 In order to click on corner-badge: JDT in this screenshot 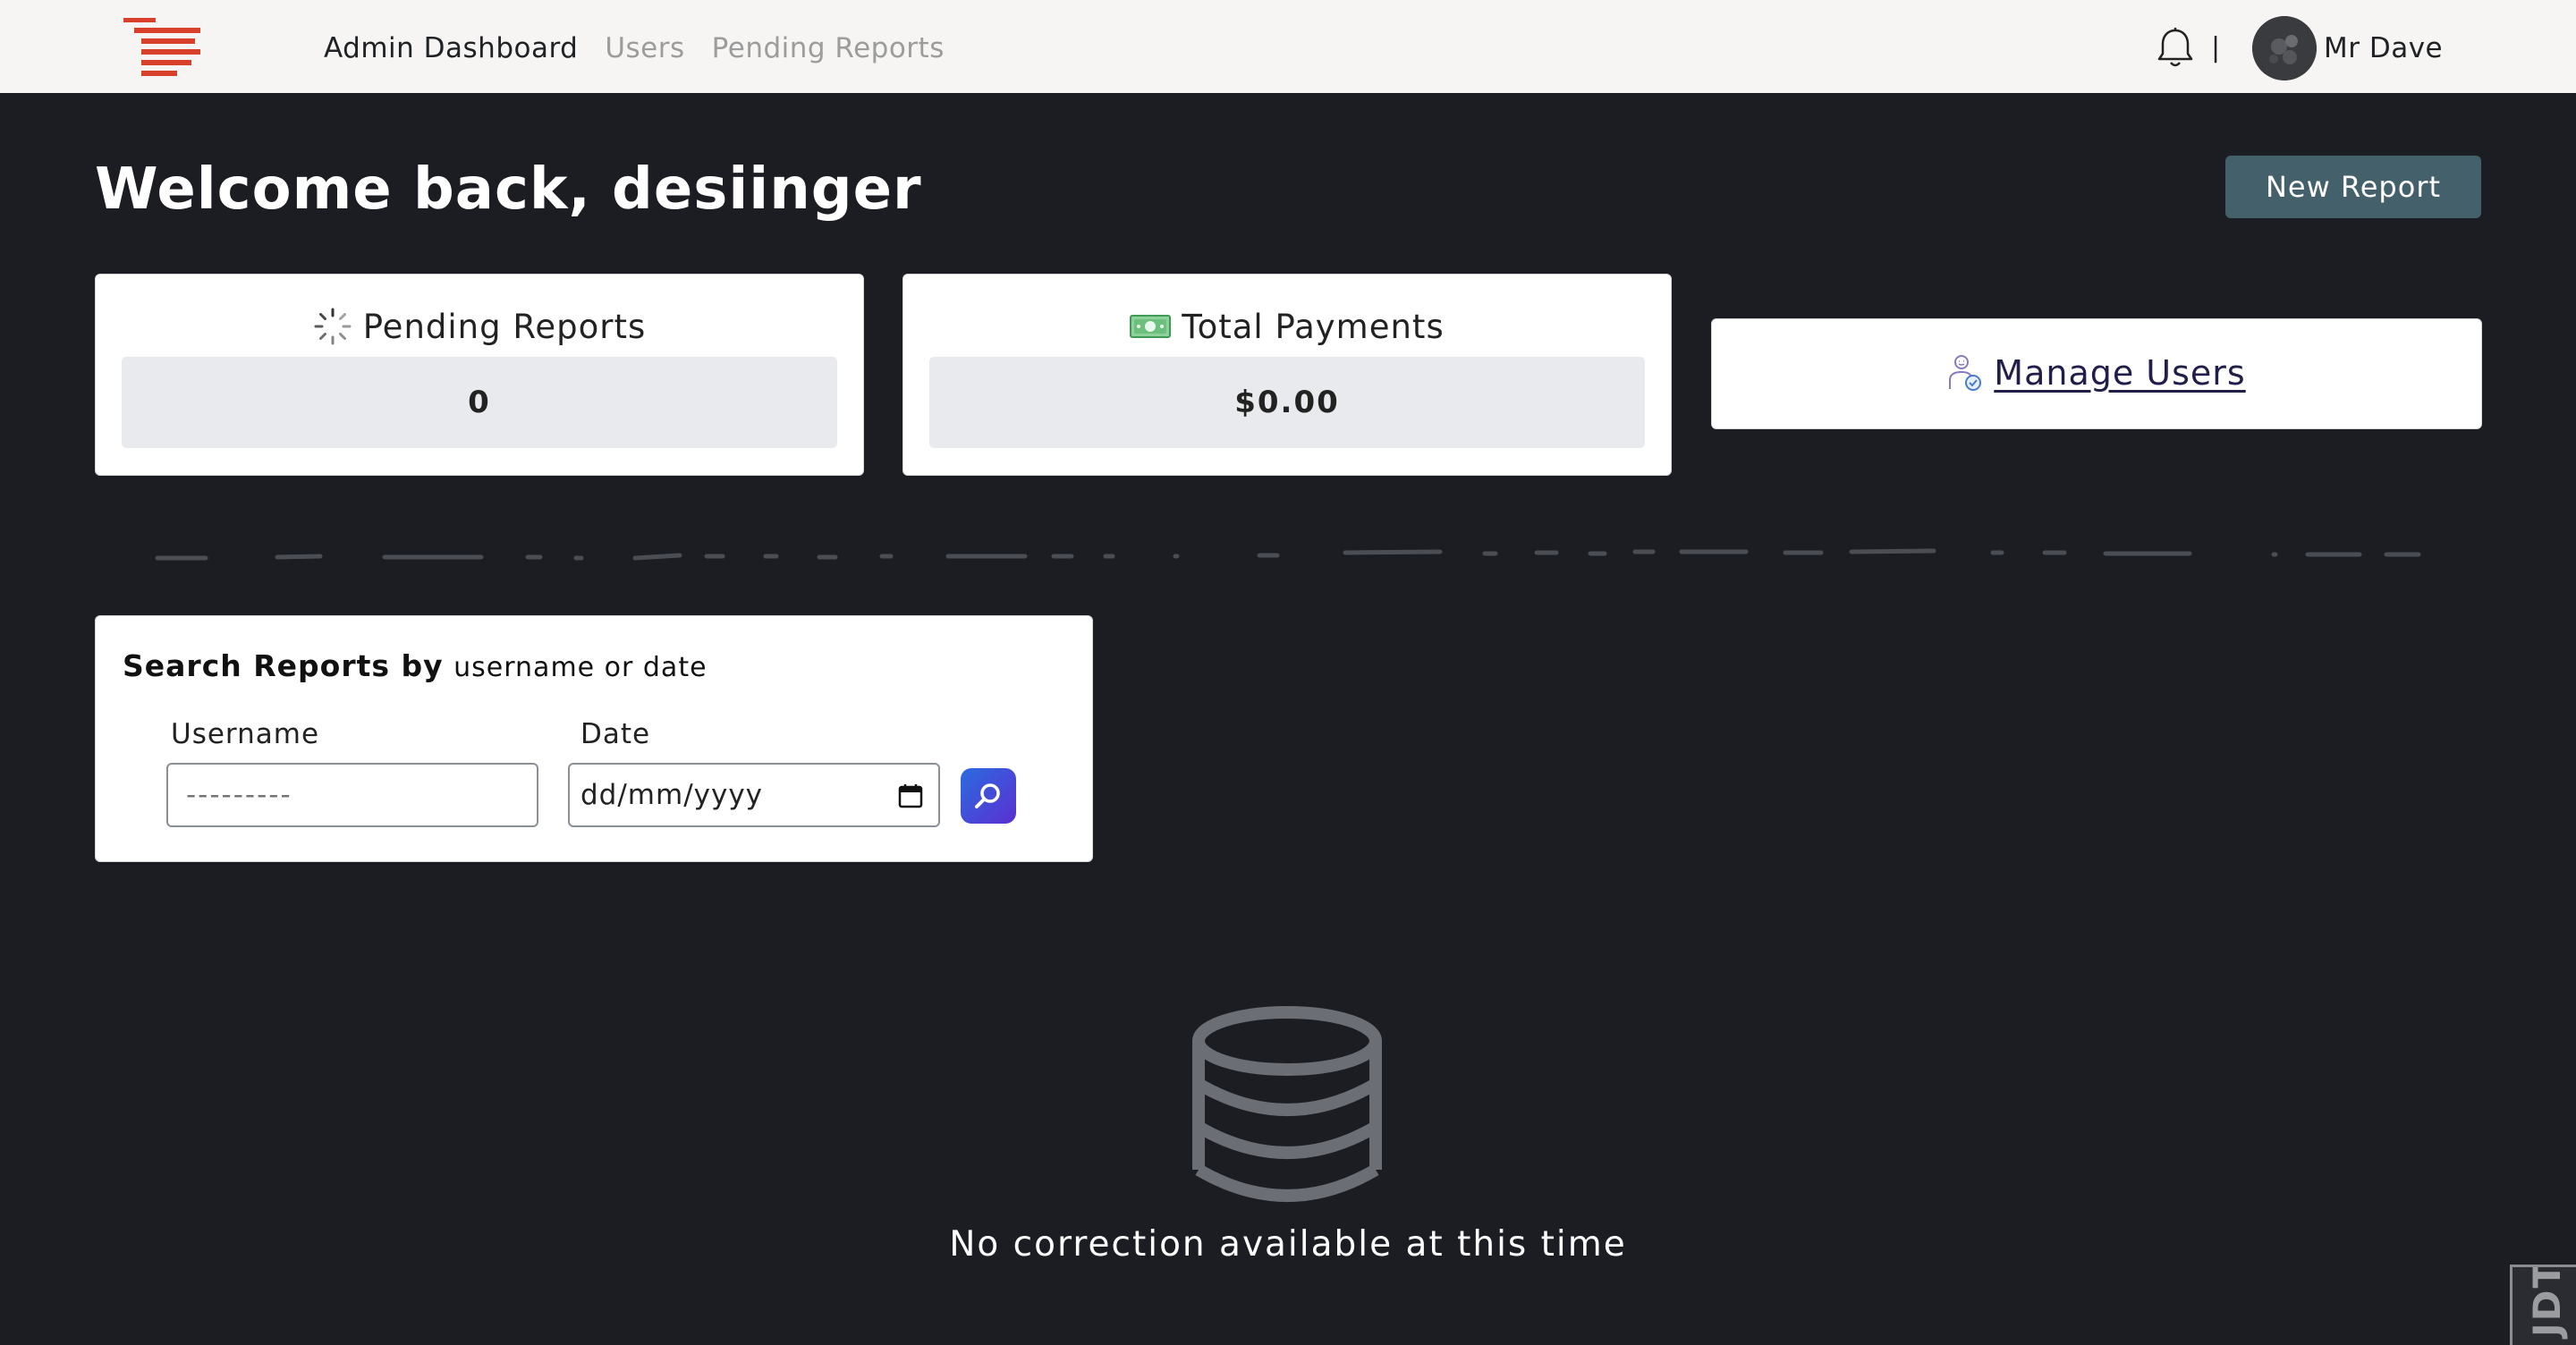, I will do `click(2543, 1305)`.